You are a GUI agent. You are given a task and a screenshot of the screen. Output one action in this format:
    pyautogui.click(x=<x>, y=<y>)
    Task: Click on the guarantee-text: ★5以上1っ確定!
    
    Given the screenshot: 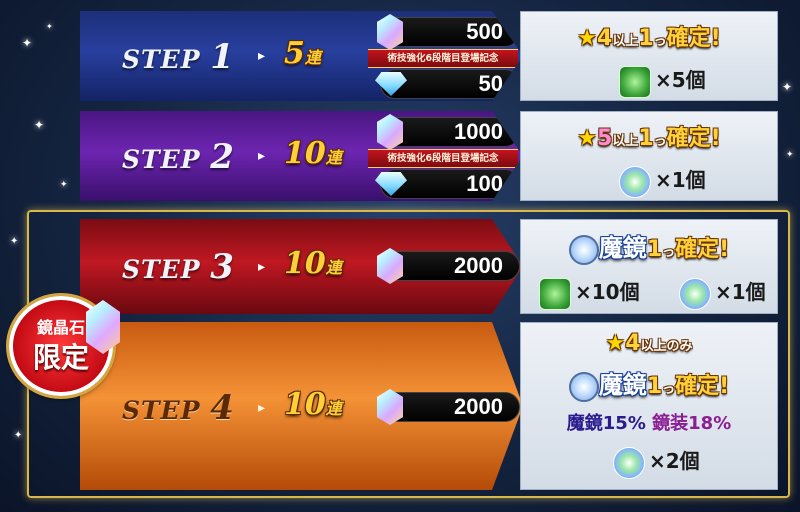 What is the action you would take?
    pyautogui.click(x=649, y=138)
    